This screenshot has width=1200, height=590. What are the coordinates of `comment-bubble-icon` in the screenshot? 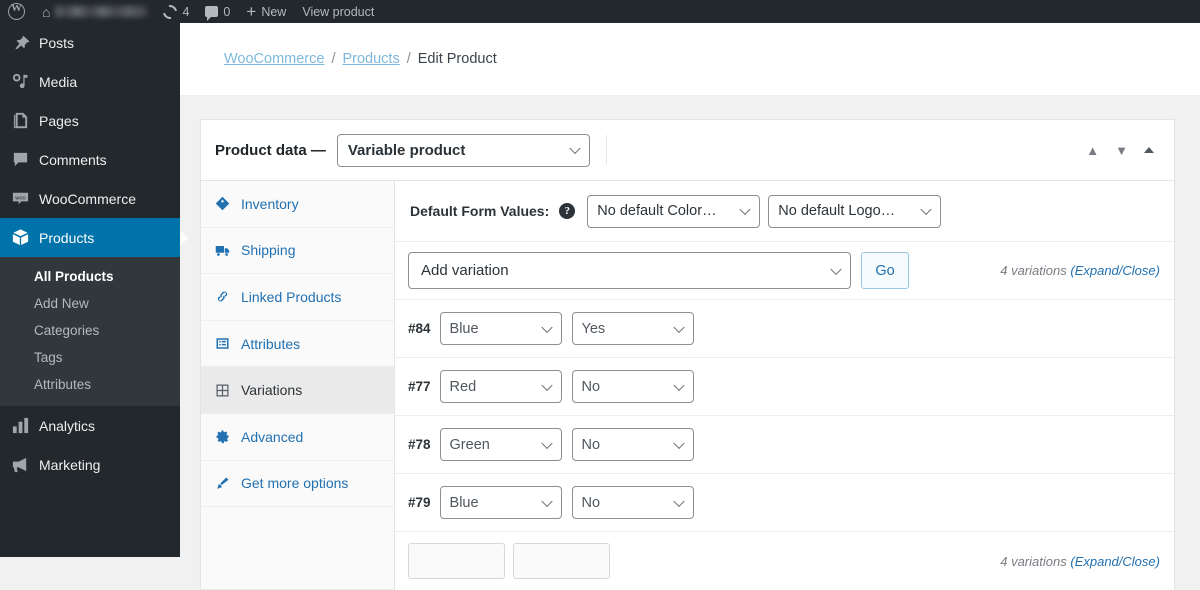 It's located at (212, 13).